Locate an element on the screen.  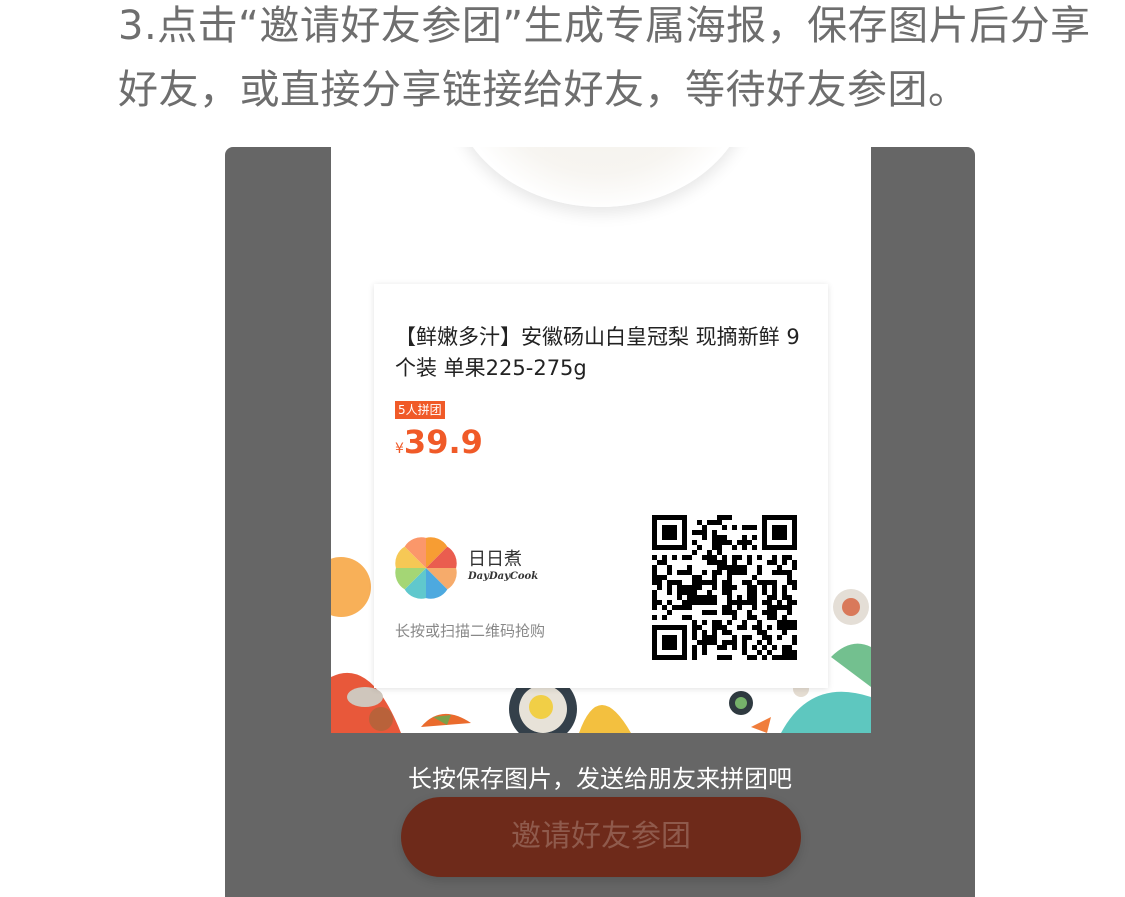
daydaycook-logo-icon is located at coordinates (426, 568).